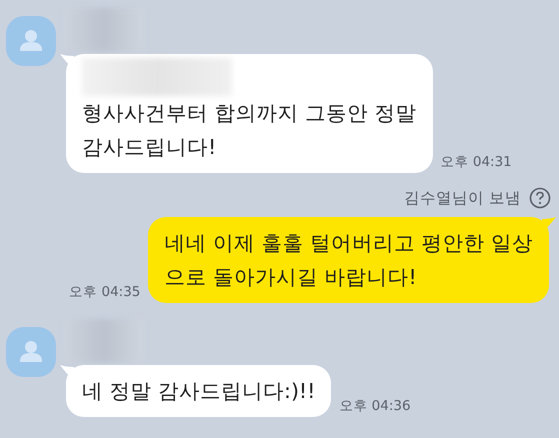 The width and height of the screenshot is (559, 438). I want to click on help-icon, so click(540, 198).